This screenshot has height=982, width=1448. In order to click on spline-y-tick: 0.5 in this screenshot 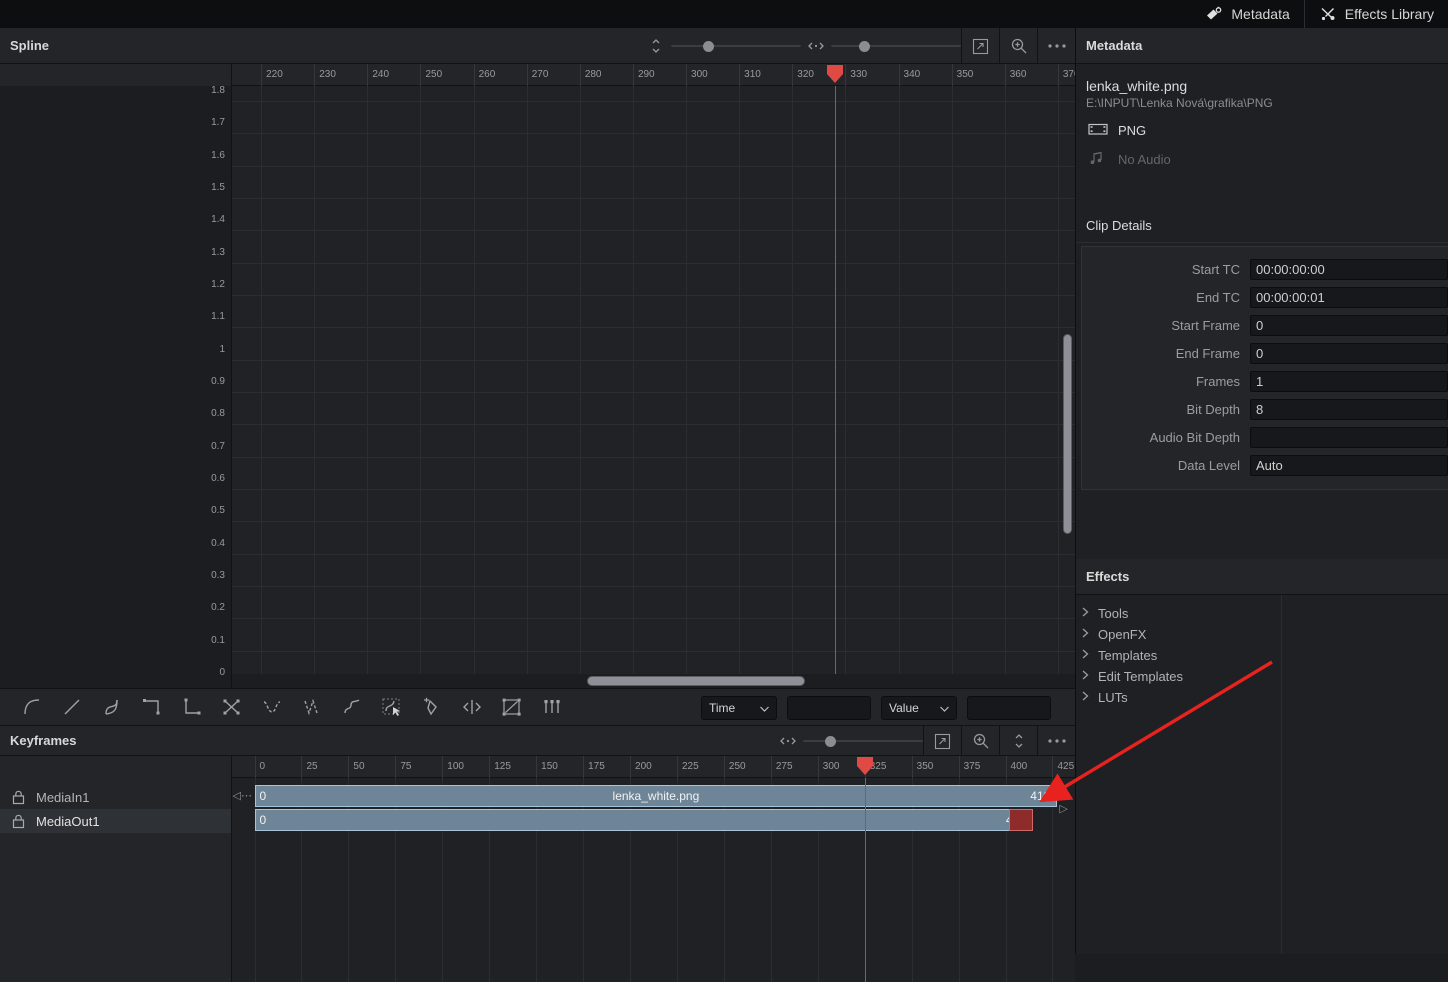, I will do `click(218, 511)`.